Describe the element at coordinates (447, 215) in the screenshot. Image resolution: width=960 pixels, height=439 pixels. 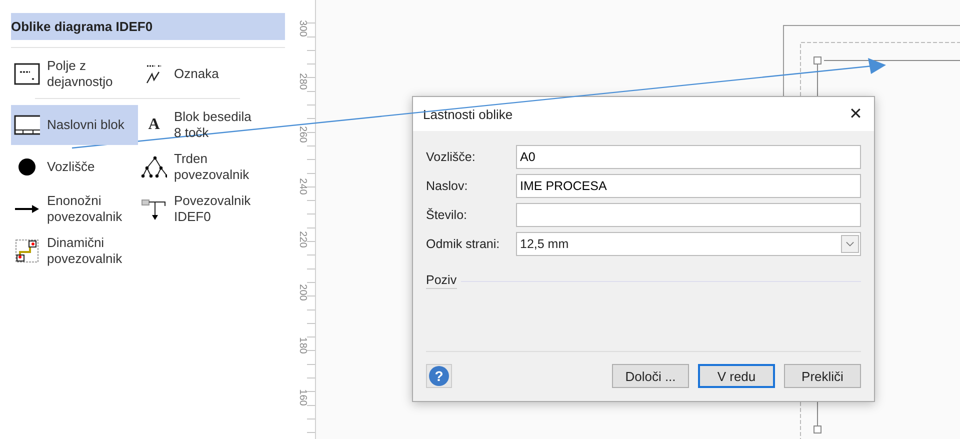
I see `field-label: Število:` at that location.